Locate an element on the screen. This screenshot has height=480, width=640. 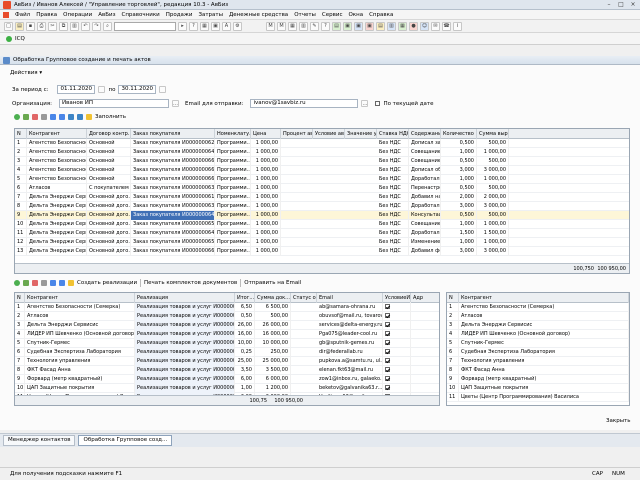
sales-col-header: Контрагент is located at coordinates (80, 298).